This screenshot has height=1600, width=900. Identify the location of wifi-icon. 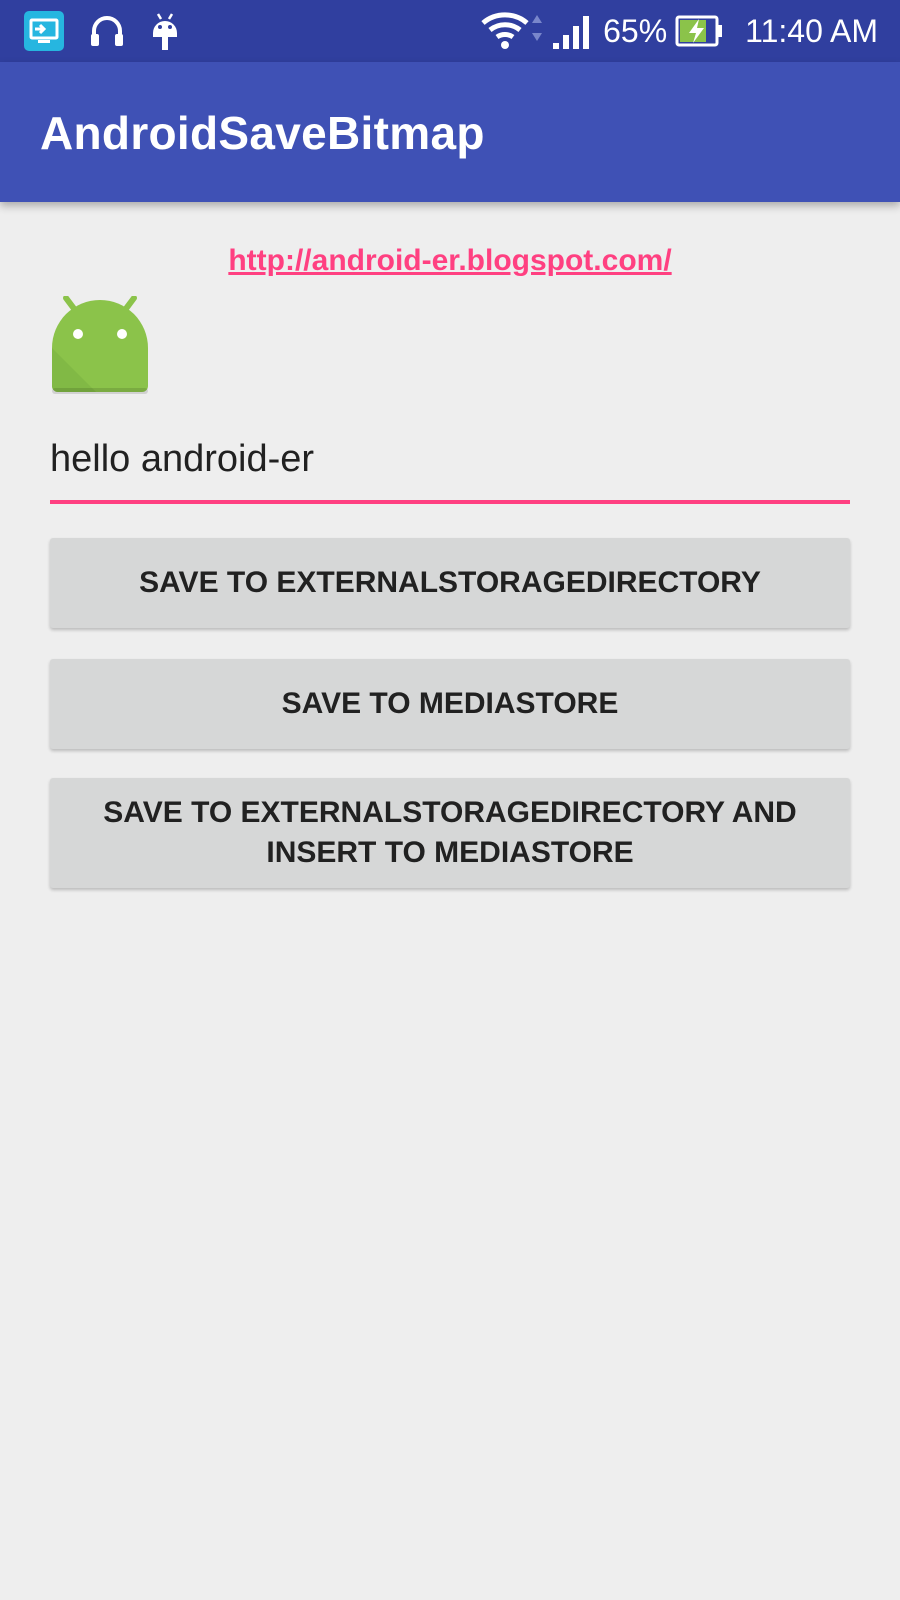
(516, 31).